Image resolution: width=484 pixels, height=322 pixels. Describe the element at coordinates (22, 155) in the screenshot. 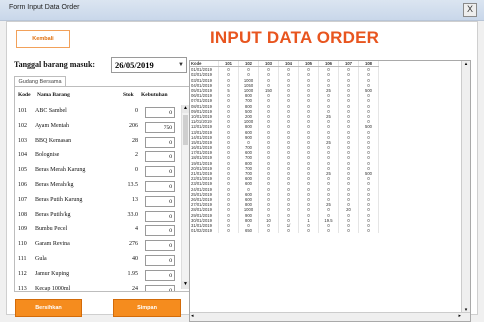

I see `item-kode: 104` at that location.